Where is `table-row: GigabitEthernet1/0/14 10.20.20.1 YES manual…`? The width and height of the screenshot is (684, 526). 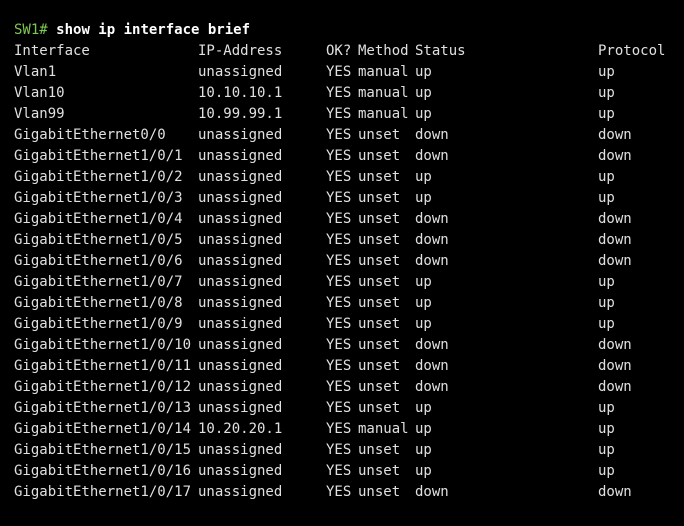
table-row: GigabitEthernet1/0/14 10.20.20.1 YES manual… is located at coordinates (349, 429).